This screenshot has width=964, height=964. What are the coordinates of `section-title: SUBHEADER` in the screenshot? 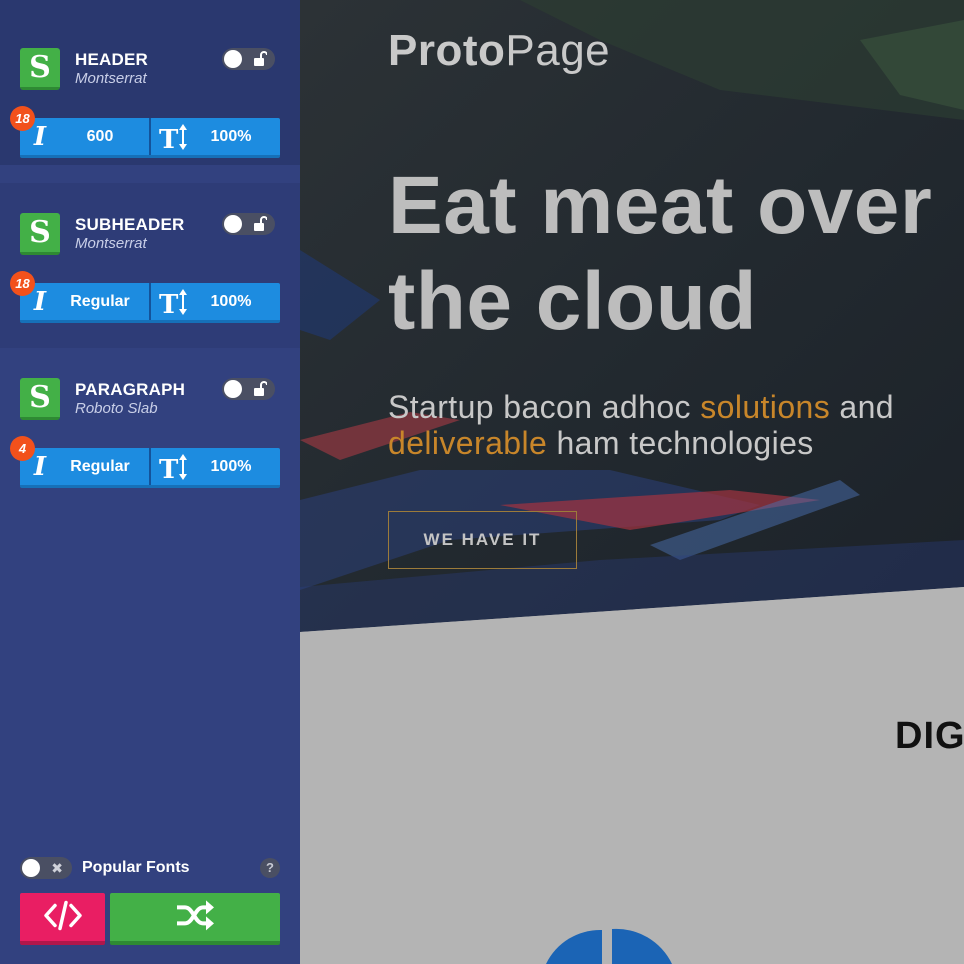 It's located at (130, 224).